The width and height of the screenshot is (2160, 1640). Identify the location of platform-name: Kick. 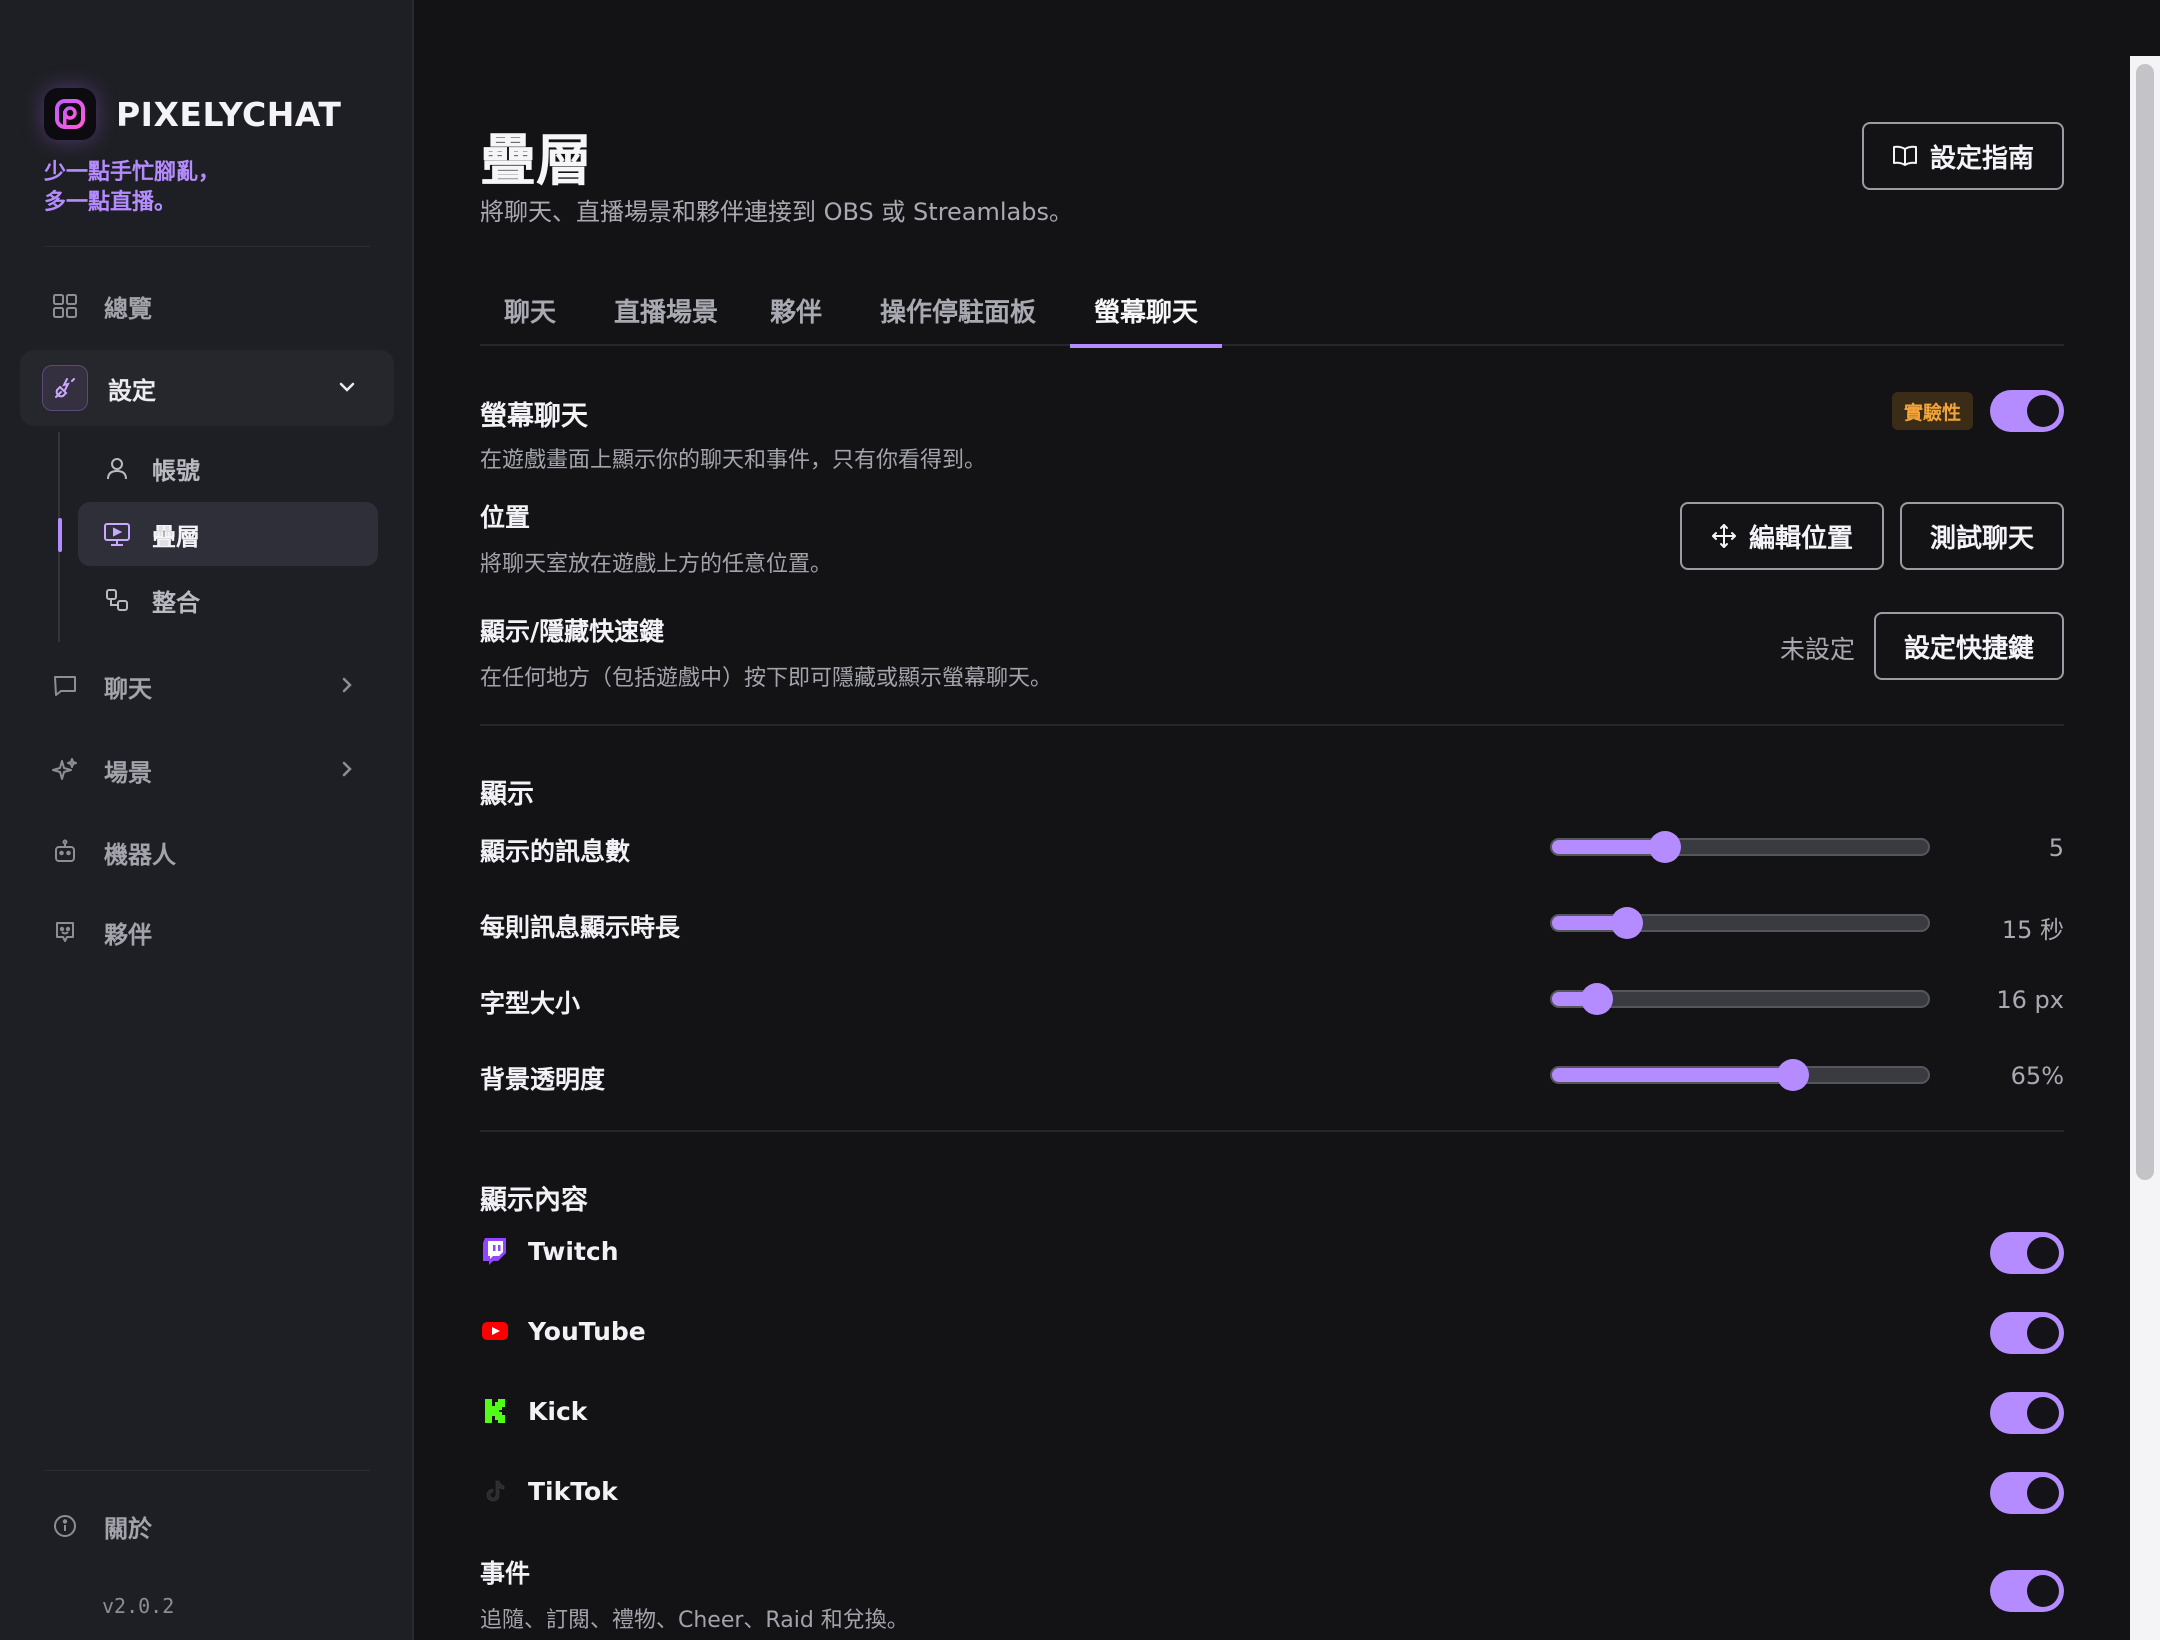
(558, 1411).